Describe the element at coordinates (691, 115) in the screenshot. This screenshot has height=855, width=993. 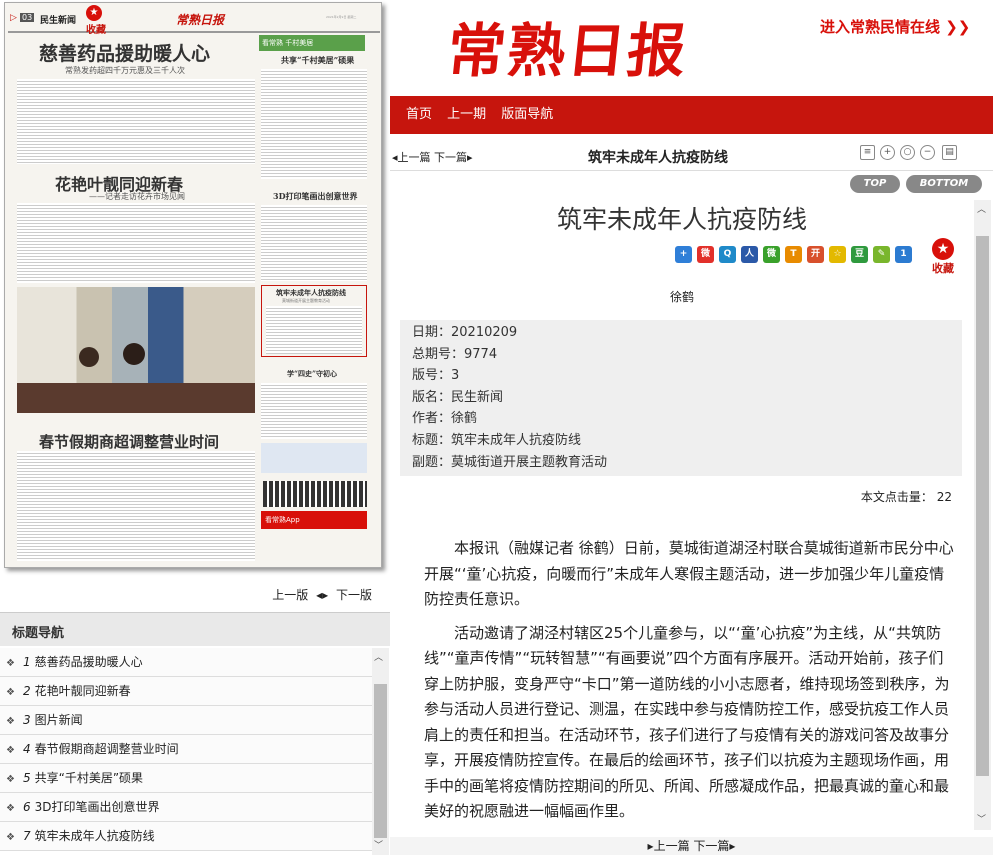
I see `site-menu-bar: 首页 上一期 版面导航` at that location.